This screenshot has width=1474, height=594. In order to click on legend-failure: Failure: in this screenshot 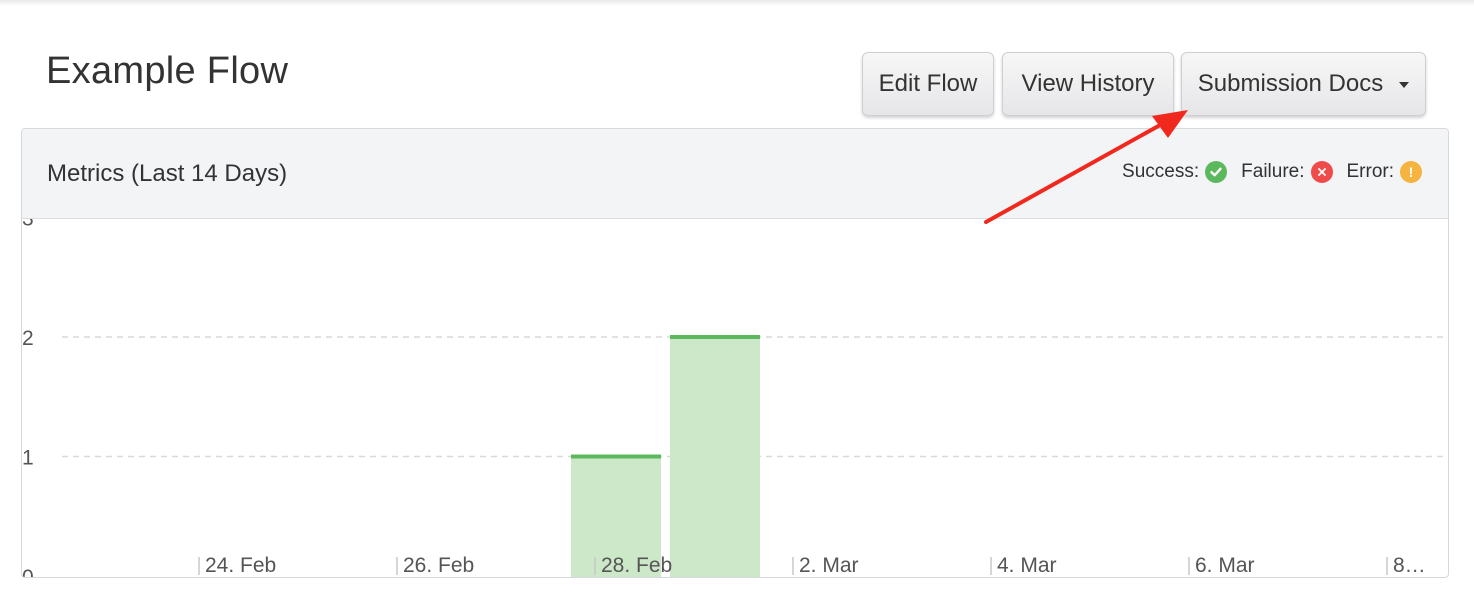, I will do `click(1287, 172)`.